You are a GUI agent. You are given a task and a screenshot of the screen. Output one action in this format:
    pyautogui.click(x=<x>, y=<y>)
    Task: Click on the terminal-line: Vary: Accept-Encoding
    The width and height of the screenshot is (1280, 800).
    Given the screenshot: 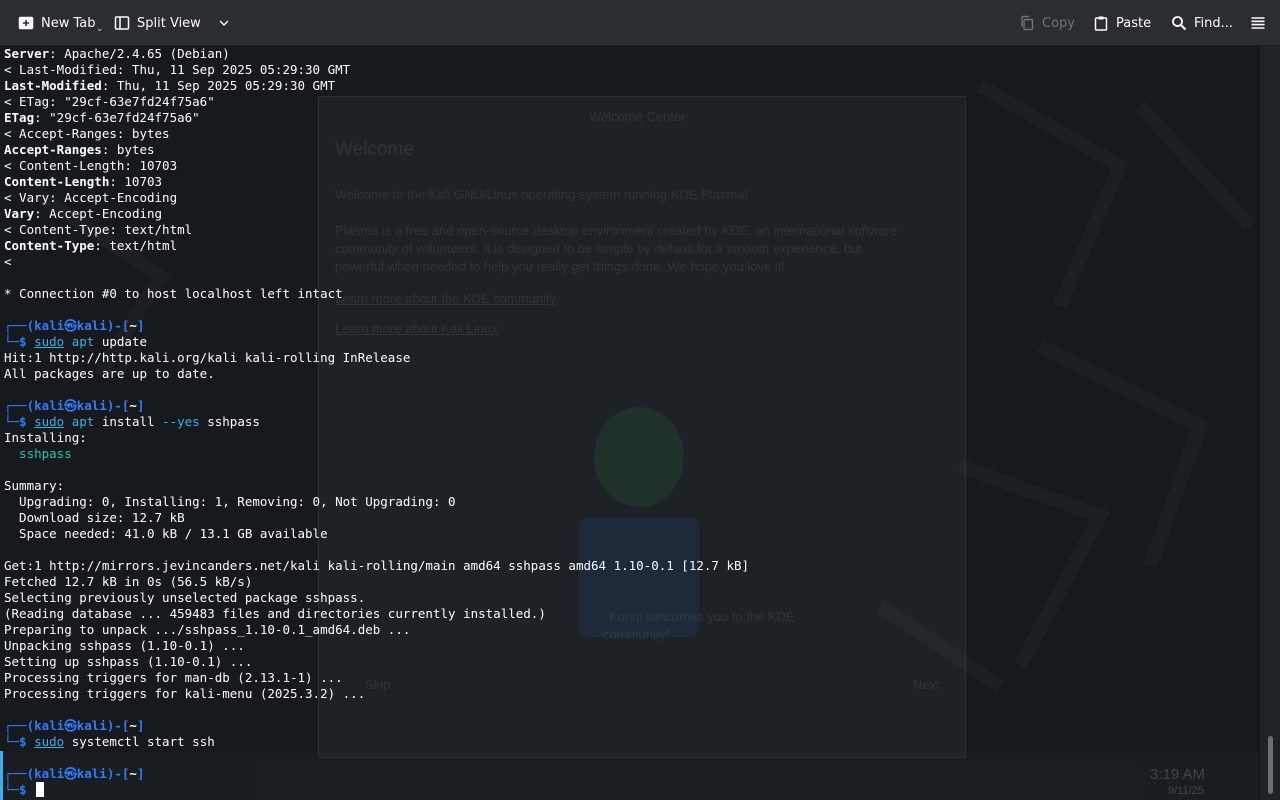 What is the action you would take?
    pyautogui.click(x=83, y=213)
    